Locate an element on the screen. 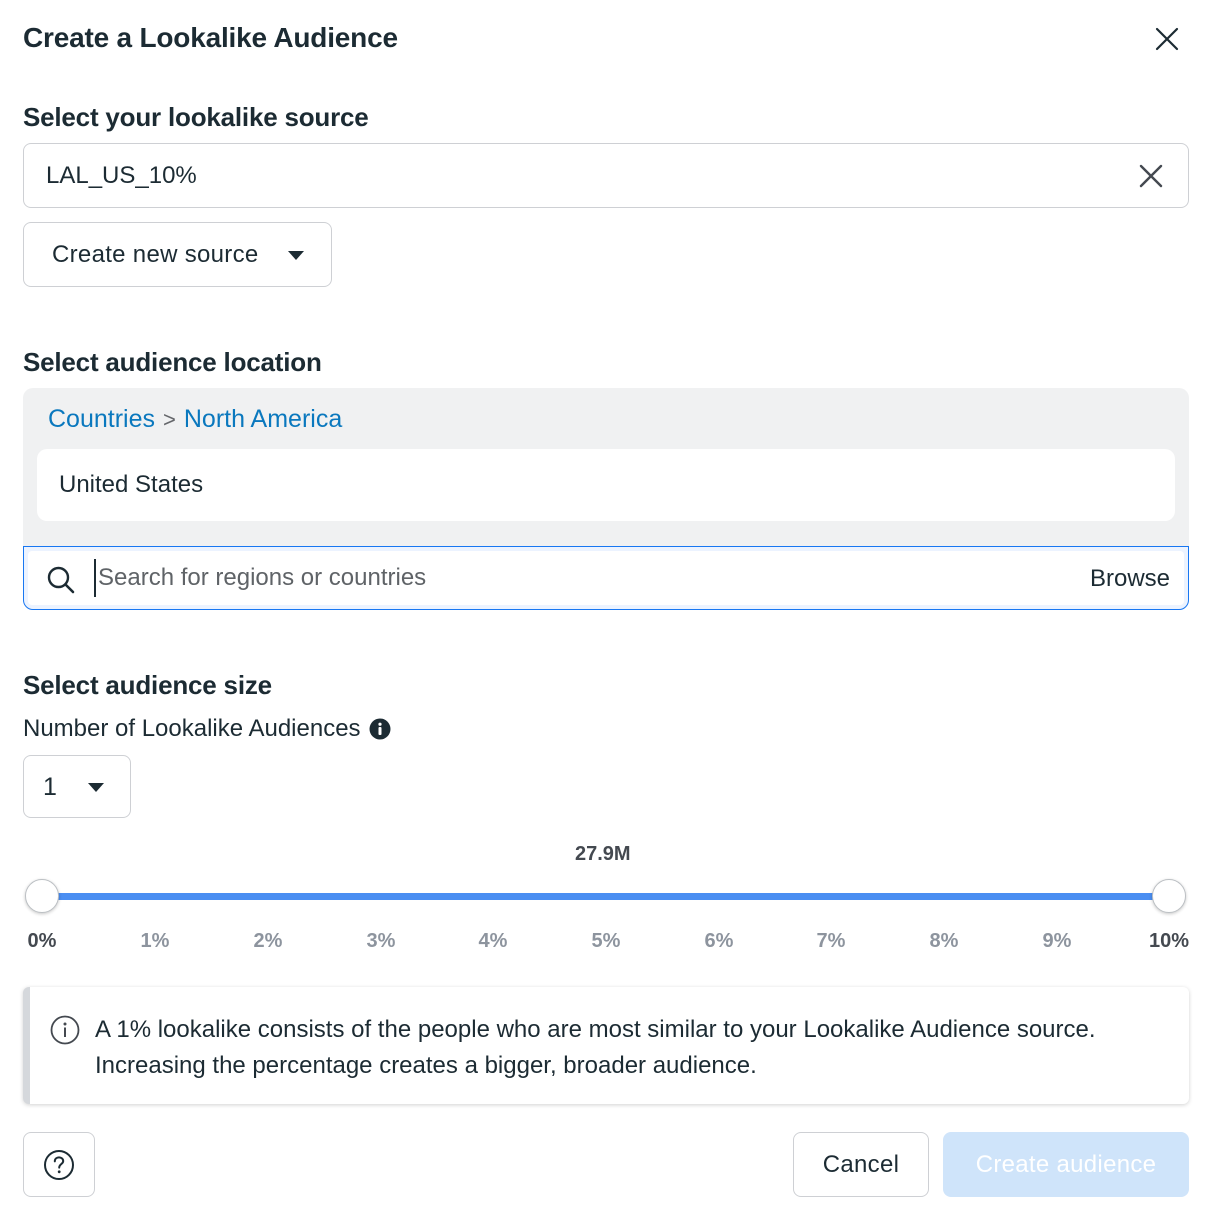 This screenshot has width=1210, height=1218. clear-icon is located at coordinates (1151, 176).